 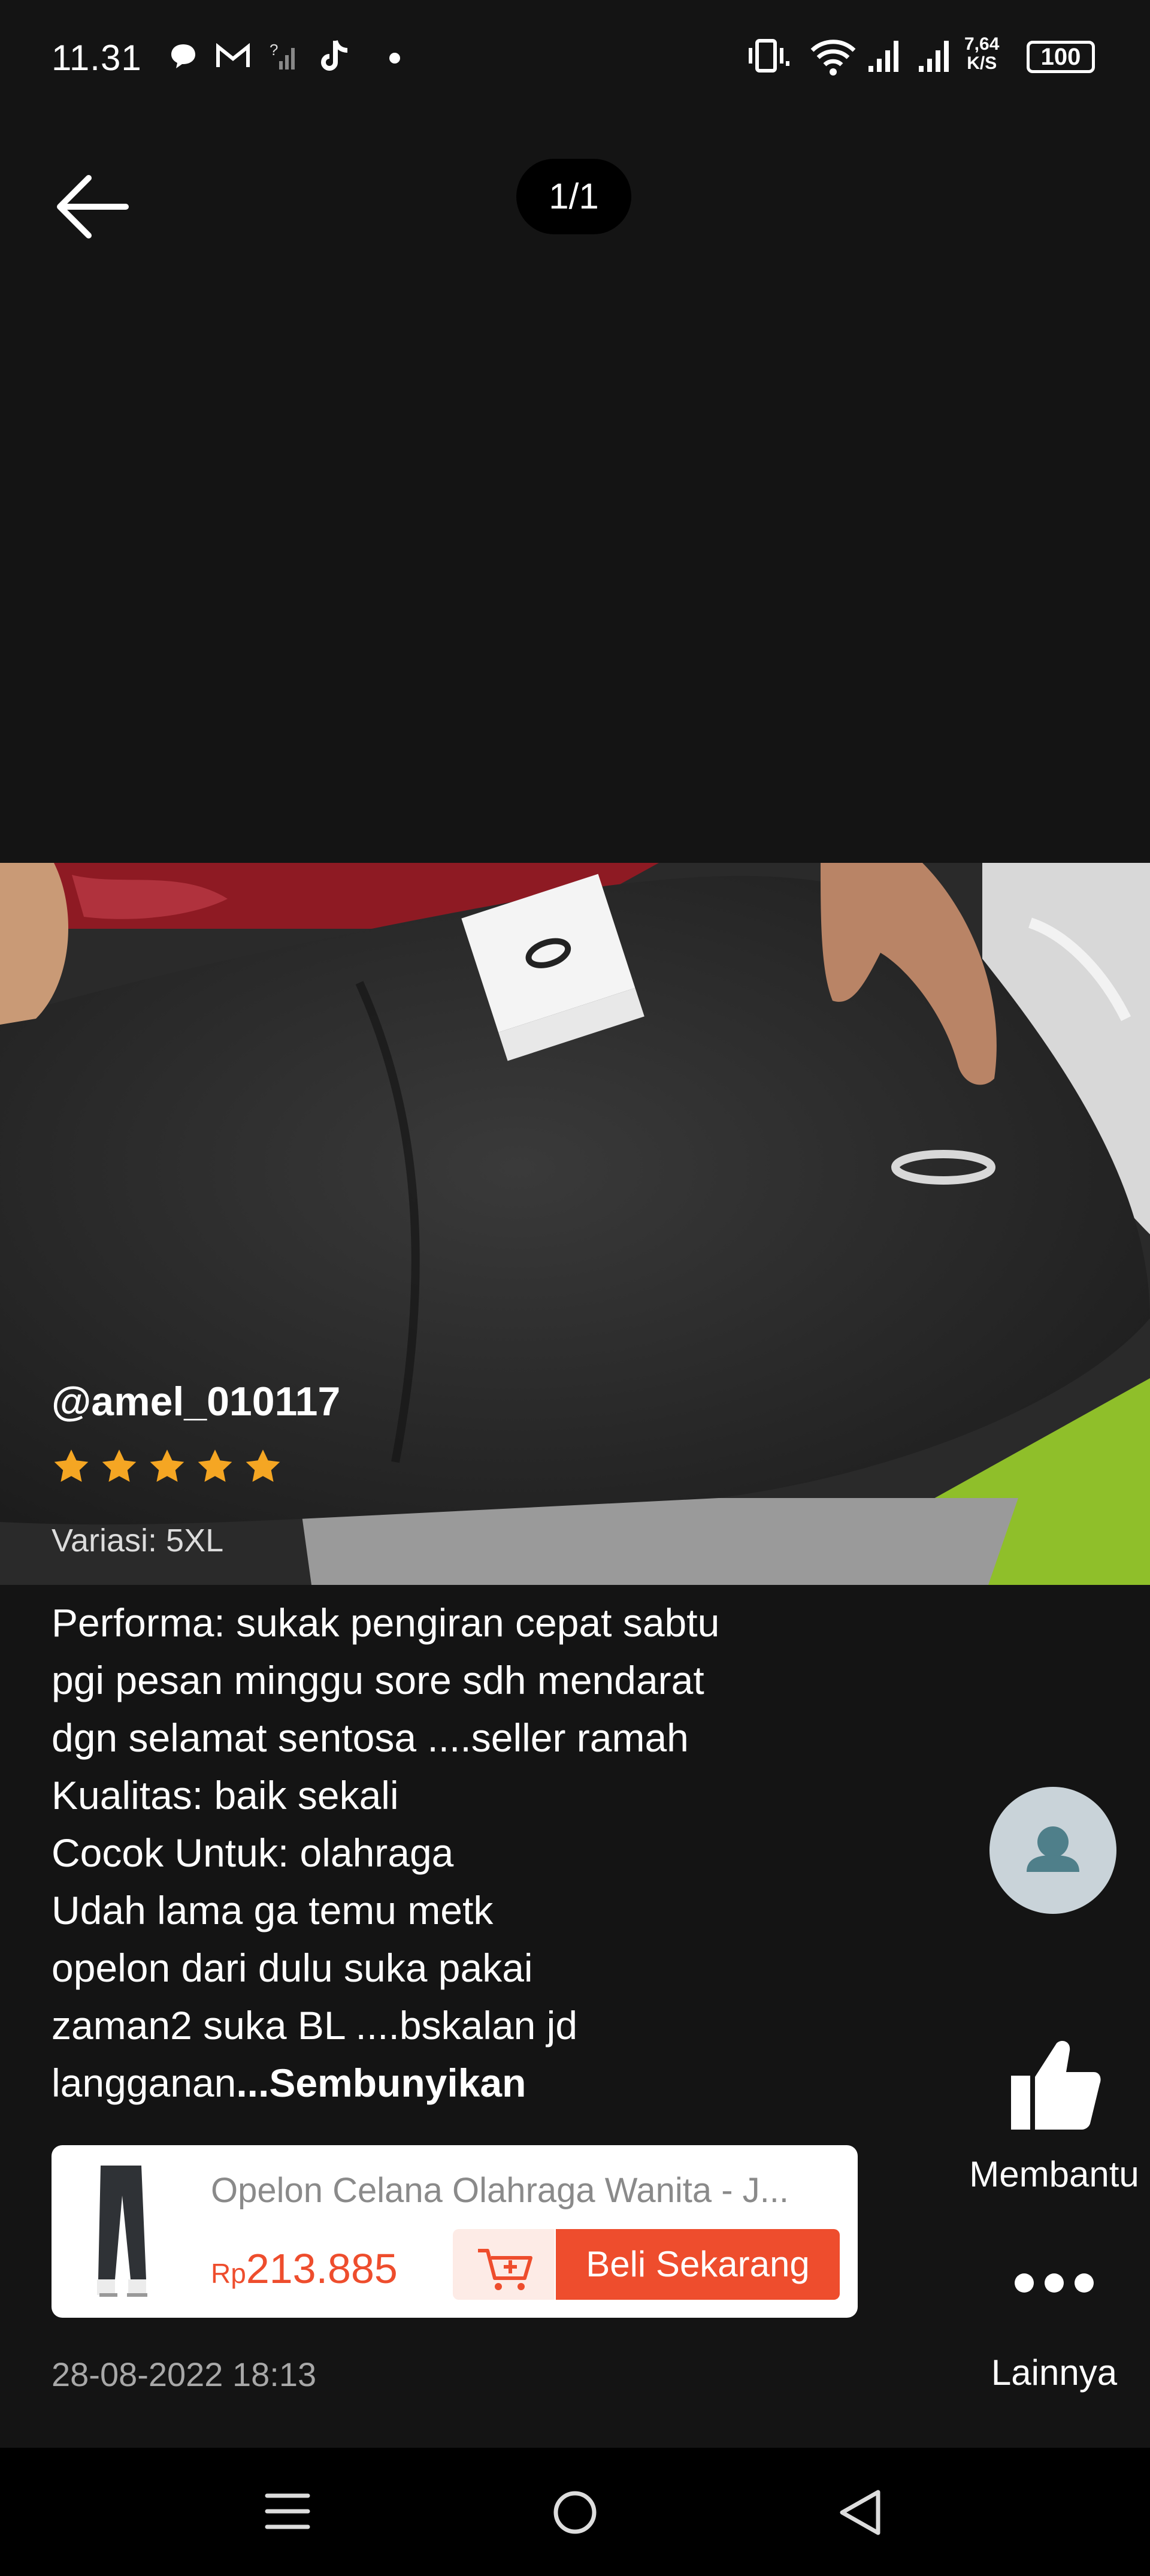 I want to click on more-options-icon, so click(x=1054, y=2283).